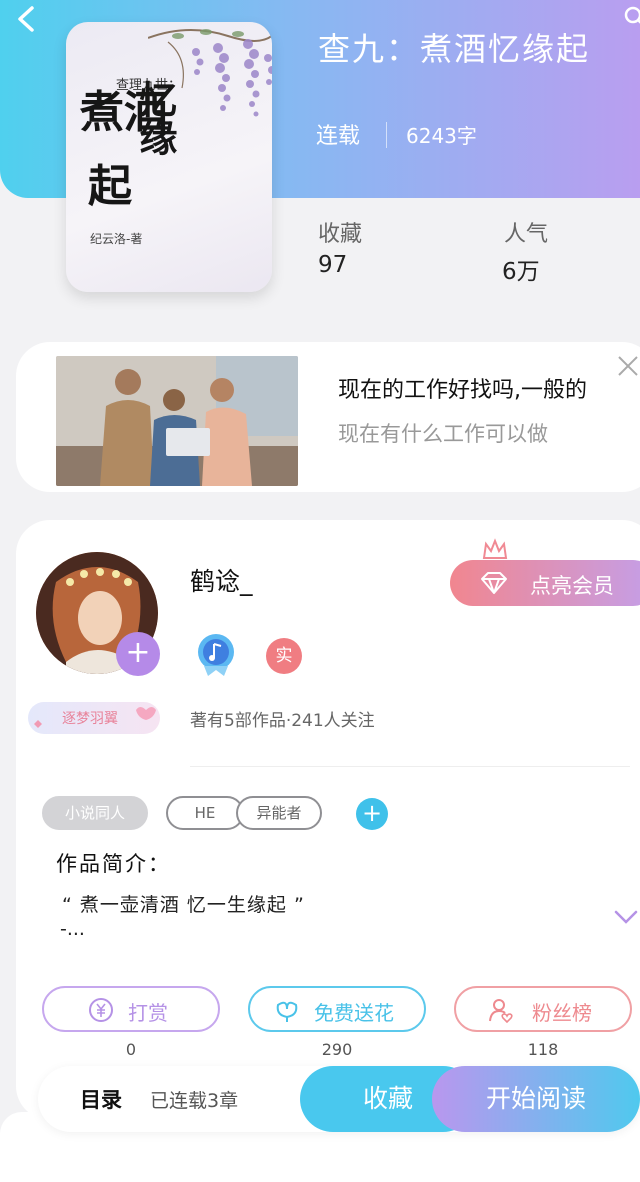 This screenshot has width=640, height=1182. What do you see at coordinates (90, 719) in the screenshot?
I see `author-level-label: 逐梦羽翼` at bounding box center [90, 719].